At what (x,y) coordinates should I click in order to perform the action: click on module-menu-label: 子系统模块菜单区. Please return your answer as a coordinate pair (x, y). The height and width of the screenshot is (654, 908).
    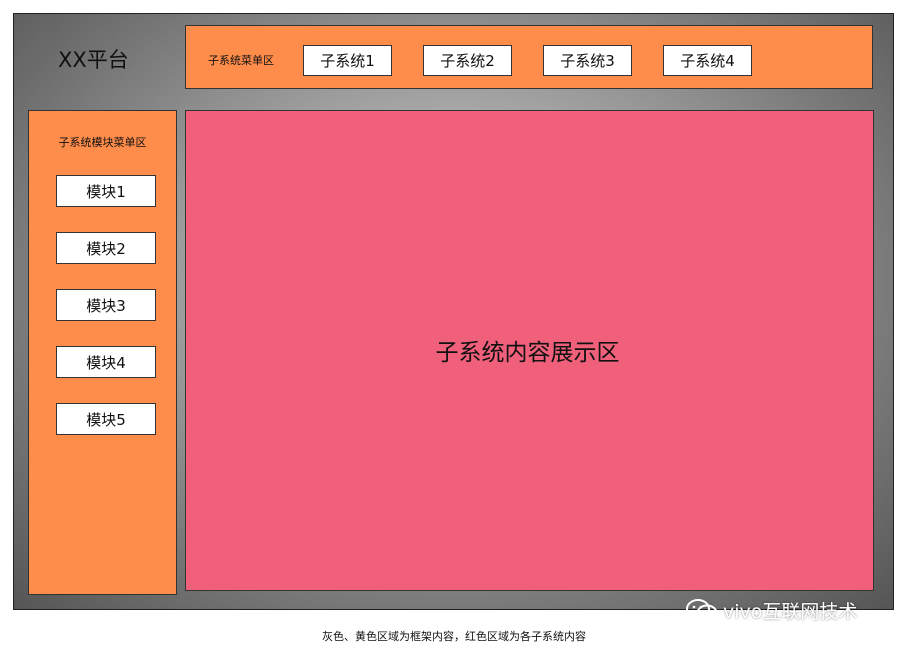
    Looking at the image, I should click on (102, 142).